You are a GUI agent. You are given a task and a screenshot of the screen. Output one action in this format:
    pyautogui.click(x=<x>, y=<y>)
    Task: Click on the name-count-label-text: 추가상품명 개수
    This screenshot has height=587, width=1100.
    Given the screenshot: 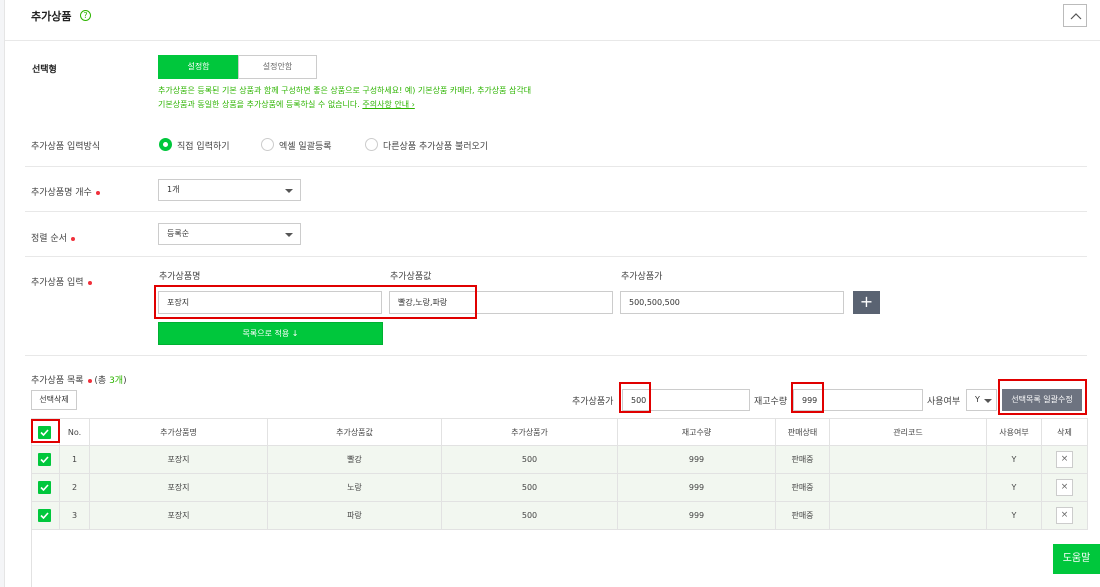 What is the action you would take?
    pyautogui.click(x=61, y=193)
    